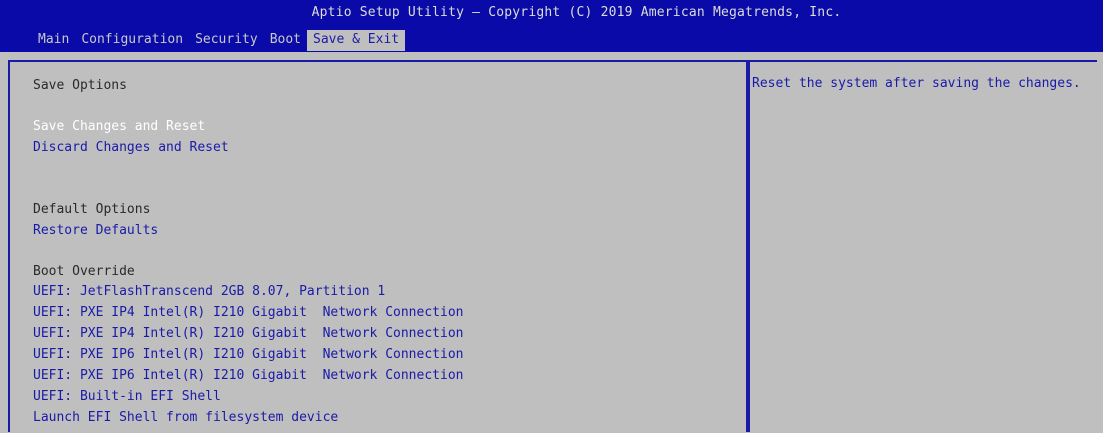 Image resolution: width=1103 pixels, height=433 pixels. Describe the element at coordinates (356, 40) in the screenshot. I see `tab-save-exit: Save & Exit` at that location.